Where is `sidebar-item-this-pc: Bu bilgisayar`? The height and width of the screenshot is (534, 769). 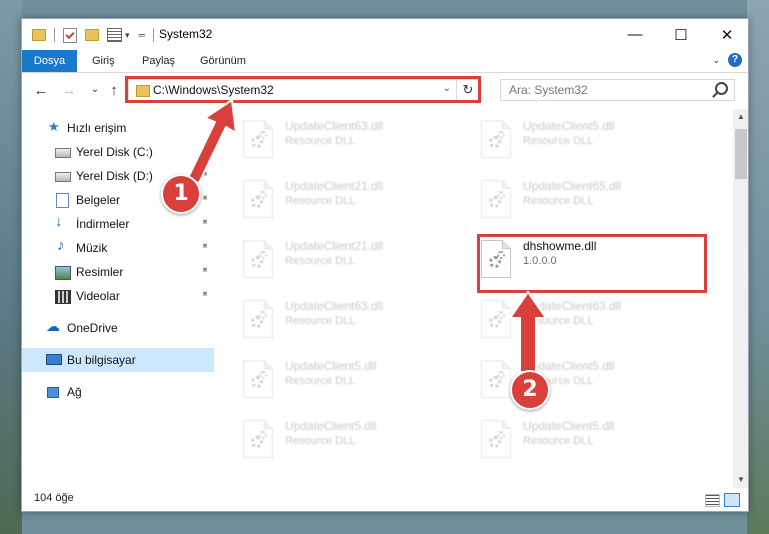 sidebar-item-this-pc: Bu bilgisayar is located at coordinates (118, 360).